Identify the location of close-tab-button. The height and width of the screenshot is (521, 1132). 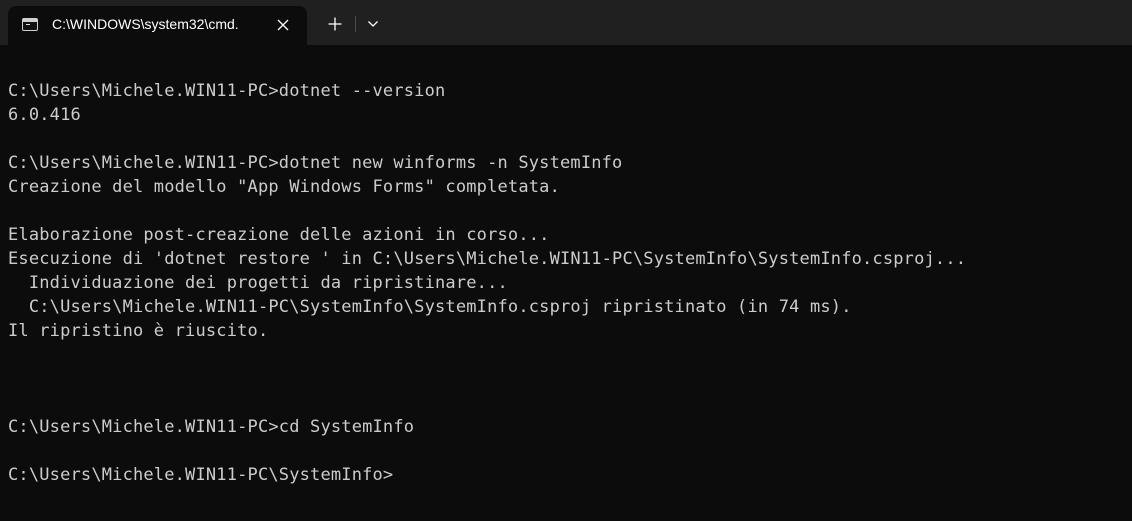
(283, 25).